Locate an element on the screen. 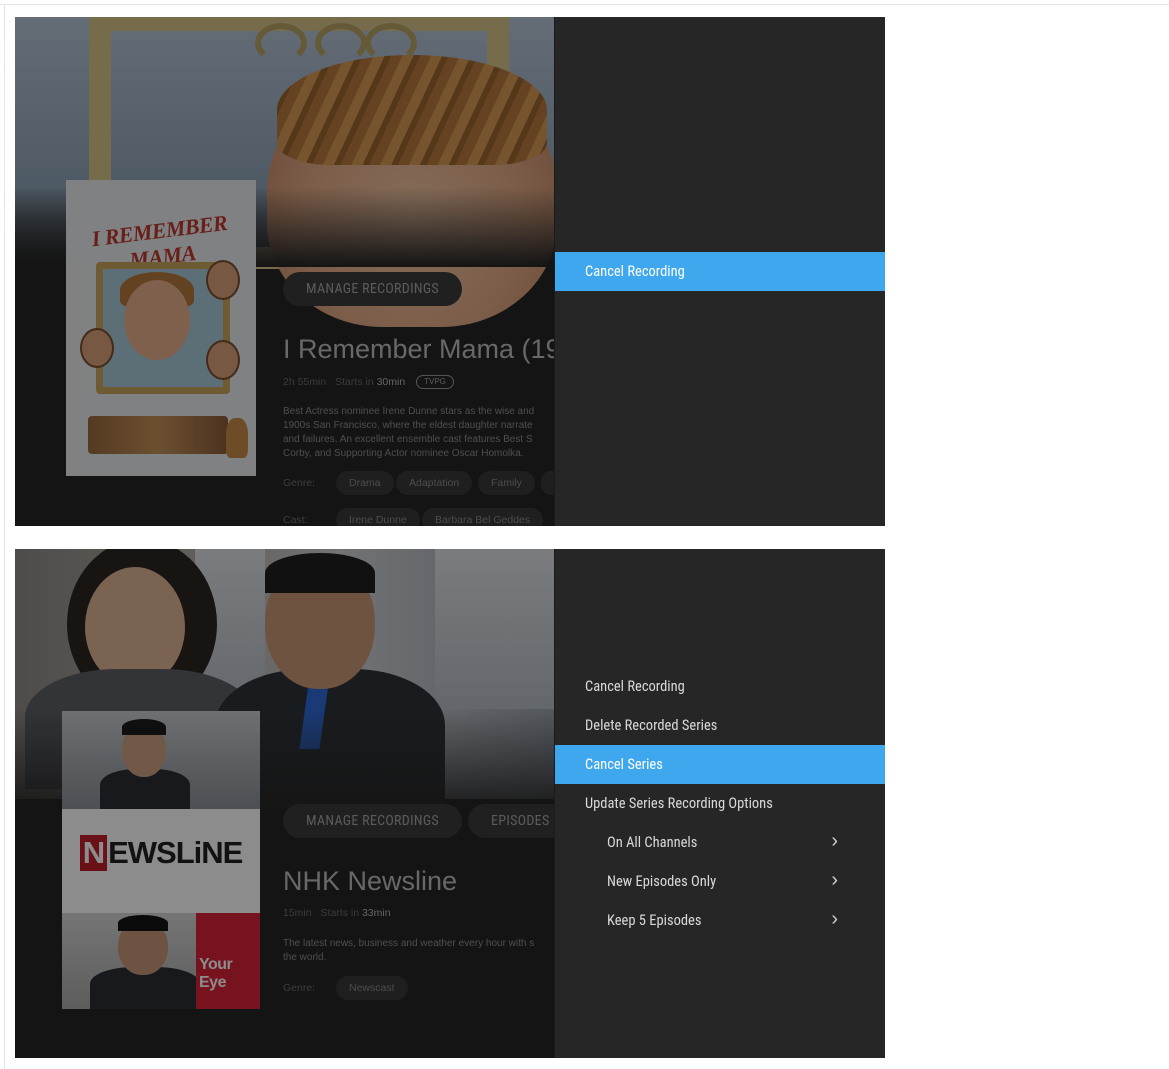 The width and height of the screenshot is (1169, 1069). episodes-button: EPISODES is located at coordinates (511, 821).